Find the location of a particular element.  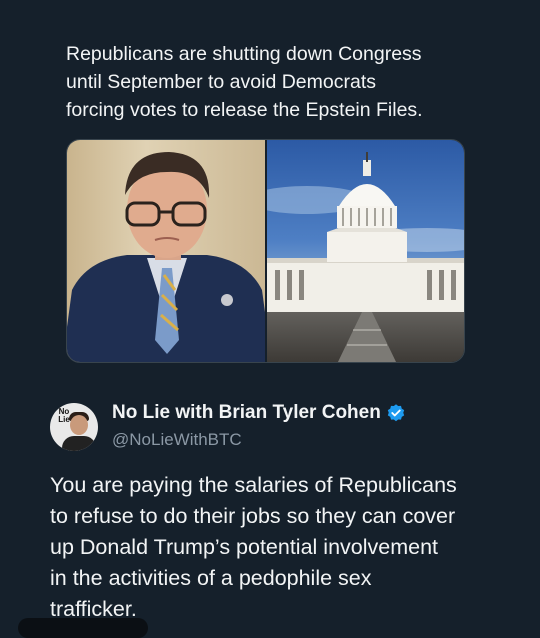

author-name: No Lie with Brian Tyler Cohen is located at coordinates (246, 413).